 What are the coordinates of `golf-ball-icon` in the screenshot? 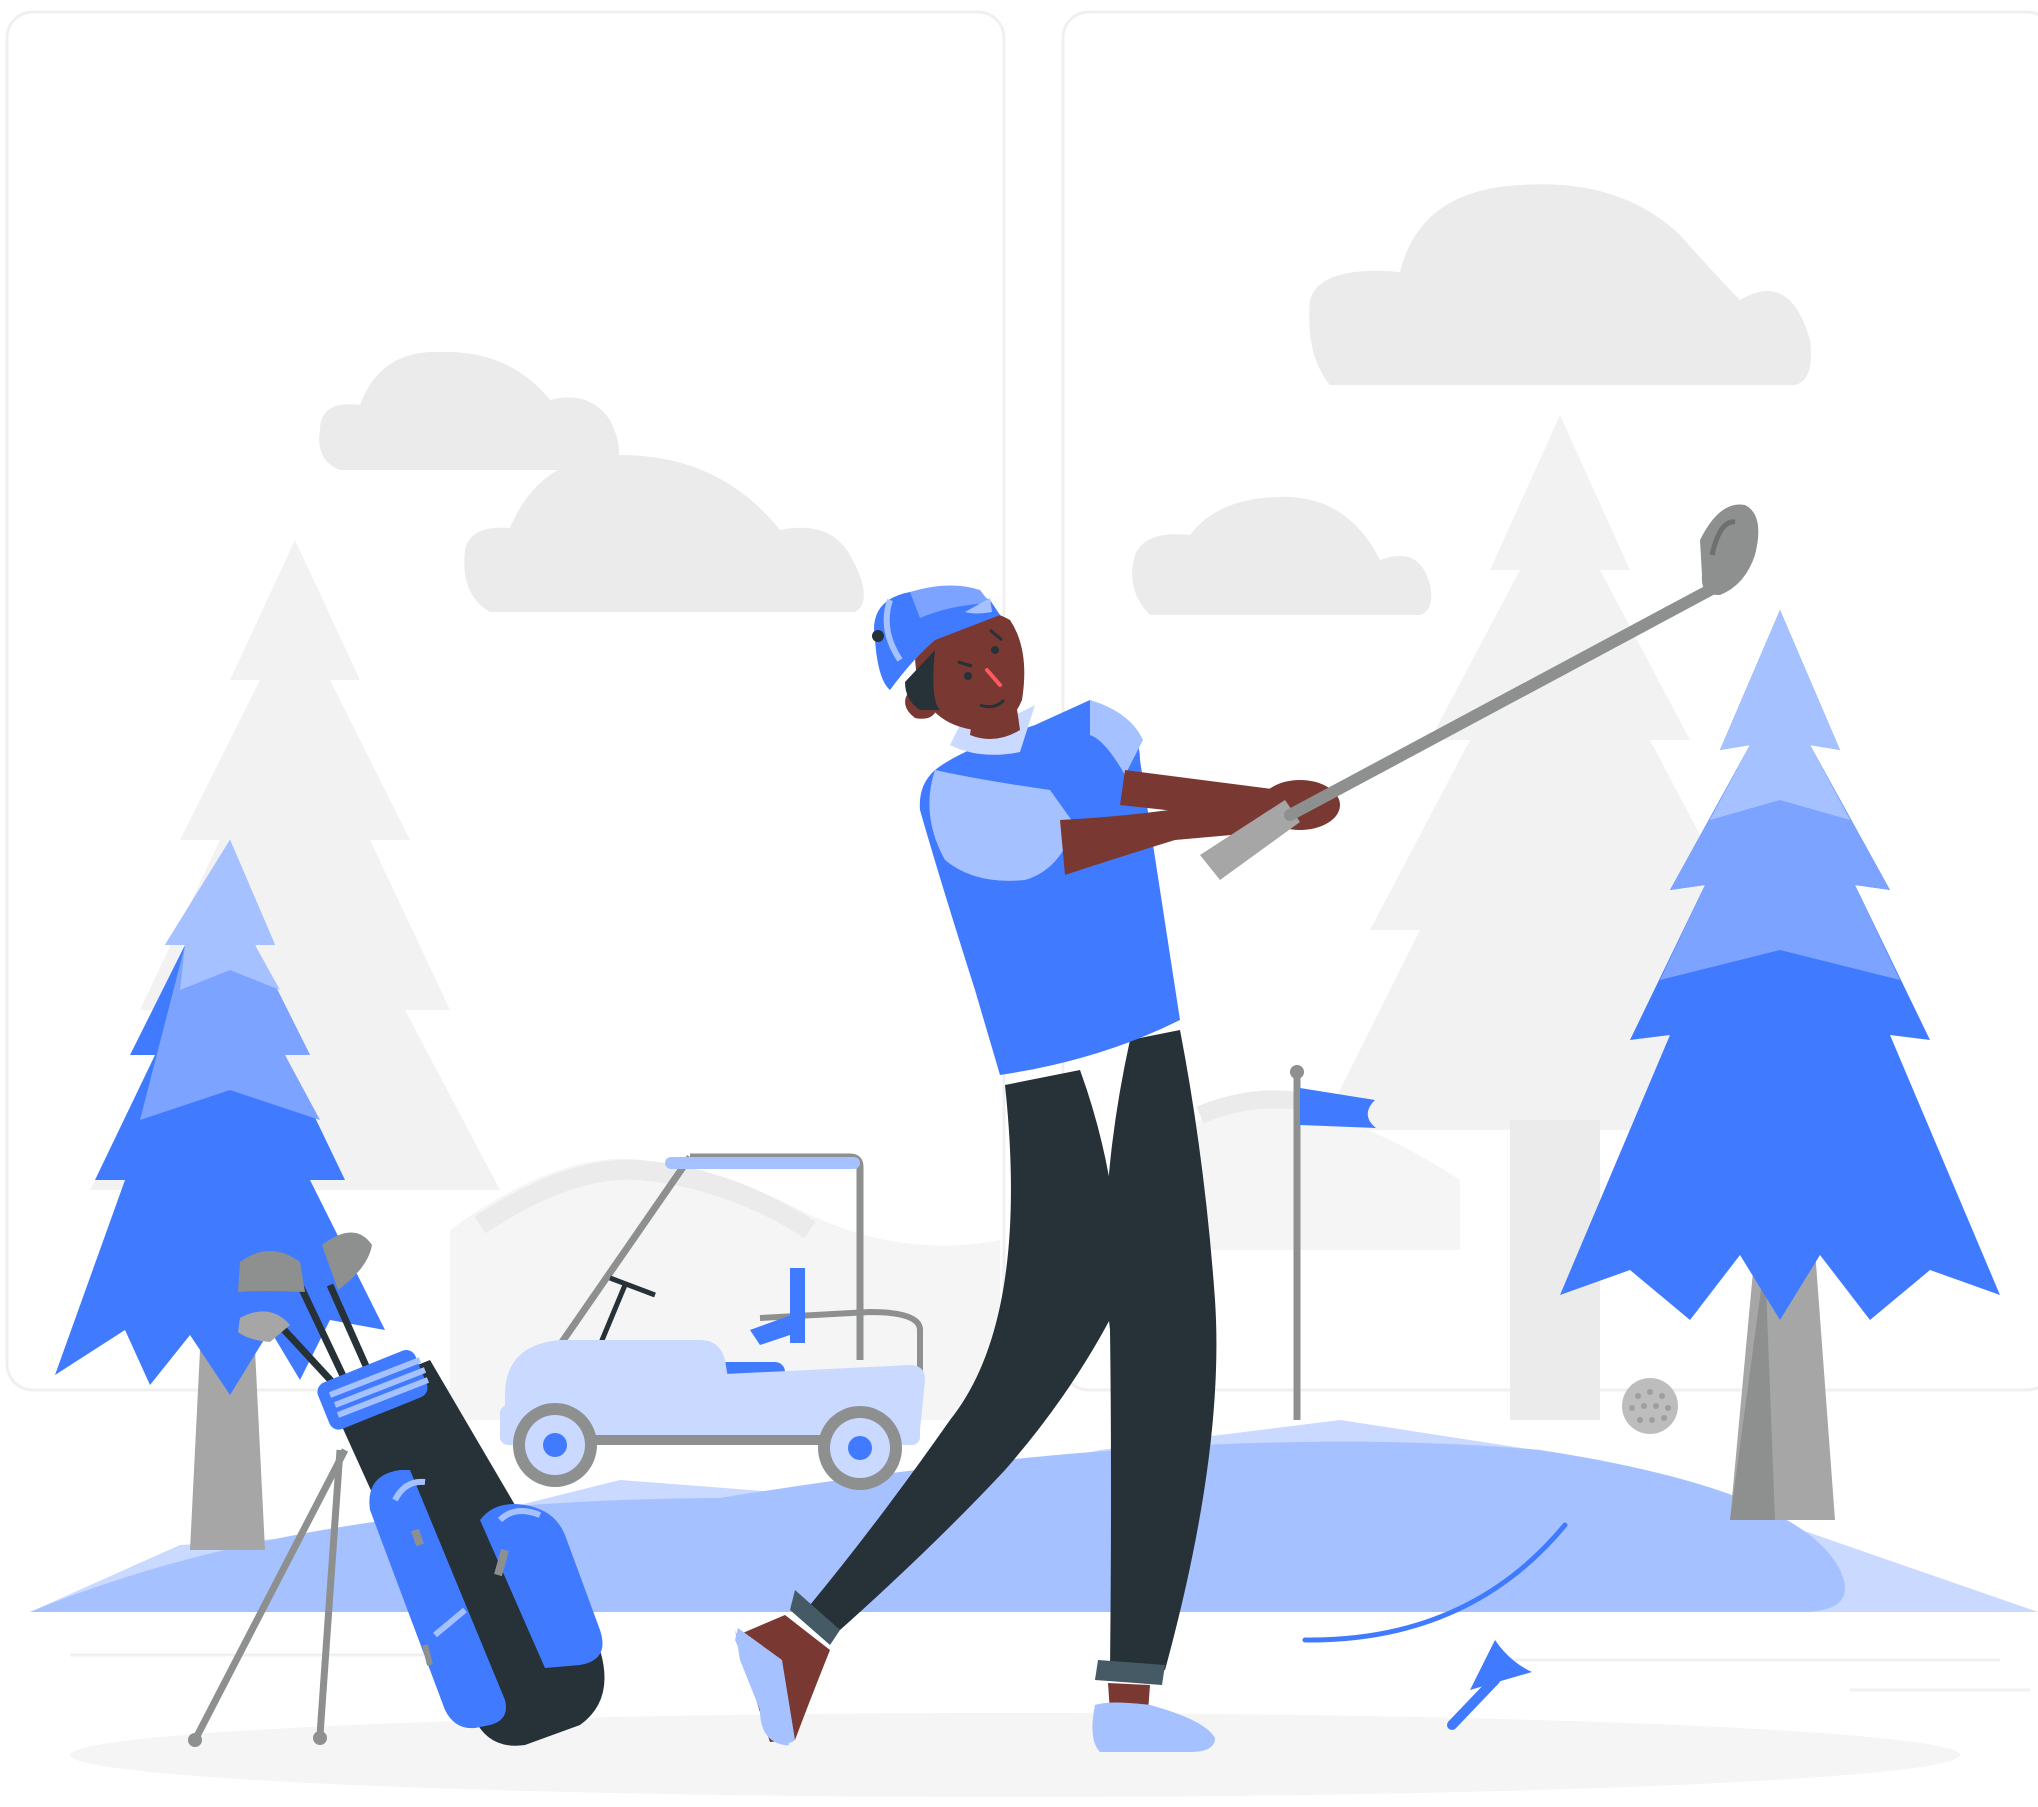 It's located at (1650, 1406).